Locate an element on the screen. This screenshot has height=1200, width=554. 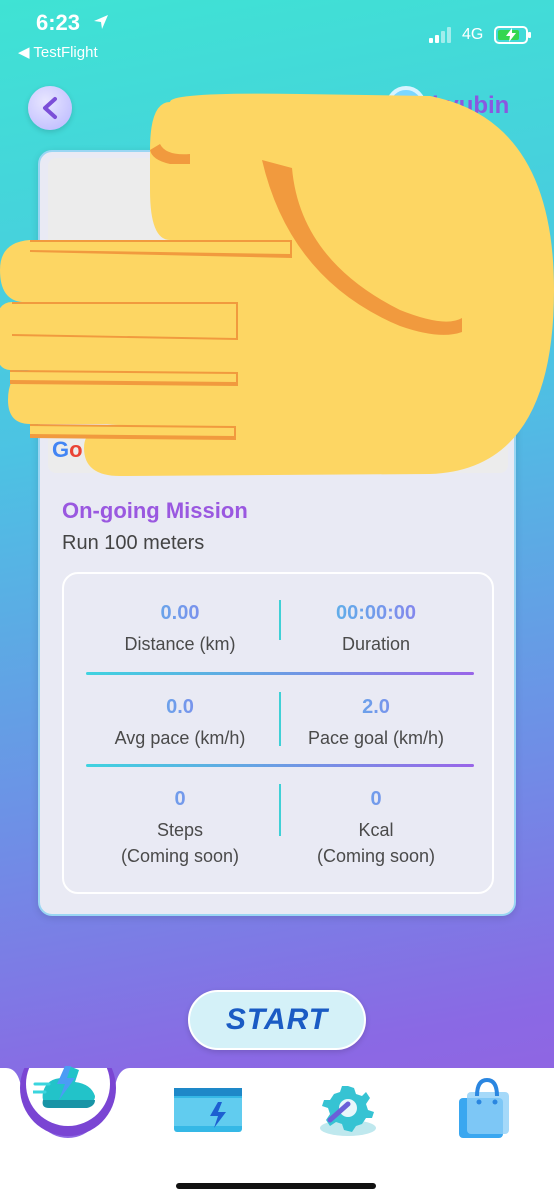
home-indicator is located at coordinates (276, 1186).